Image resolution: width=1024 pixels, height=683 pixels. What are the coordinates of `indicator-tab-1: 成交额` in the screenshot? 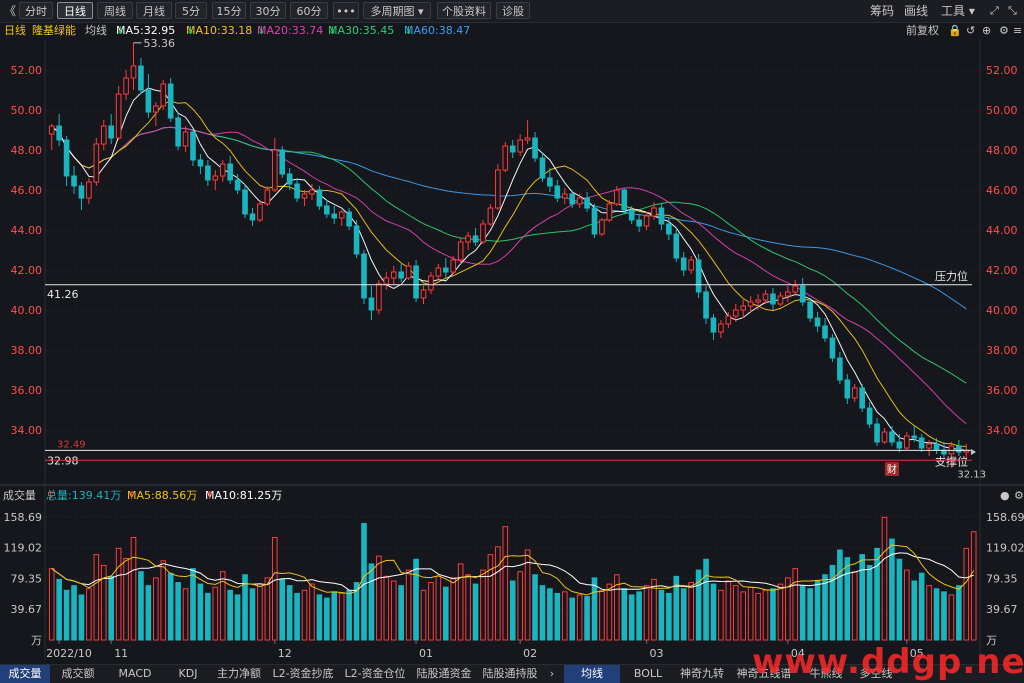 It's located at (78, 674).